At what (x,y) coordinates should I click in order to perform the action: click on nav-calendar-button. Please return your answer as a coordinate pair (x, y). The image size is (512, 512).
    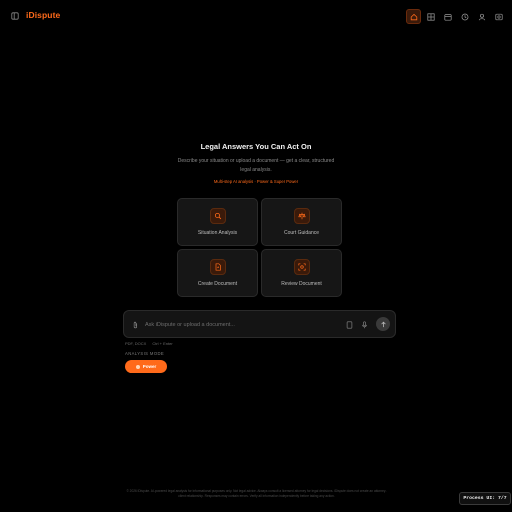
    Looking at the image, I should click on (447, 16).